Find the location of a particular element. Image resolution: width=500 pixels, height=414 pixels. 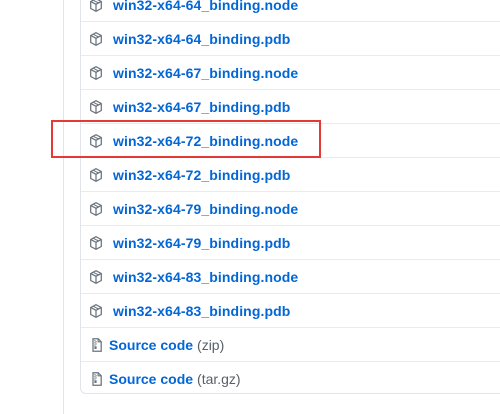

asset-download-link: win32-x64-79_binding.pdb is located at coordinates (201, 243).